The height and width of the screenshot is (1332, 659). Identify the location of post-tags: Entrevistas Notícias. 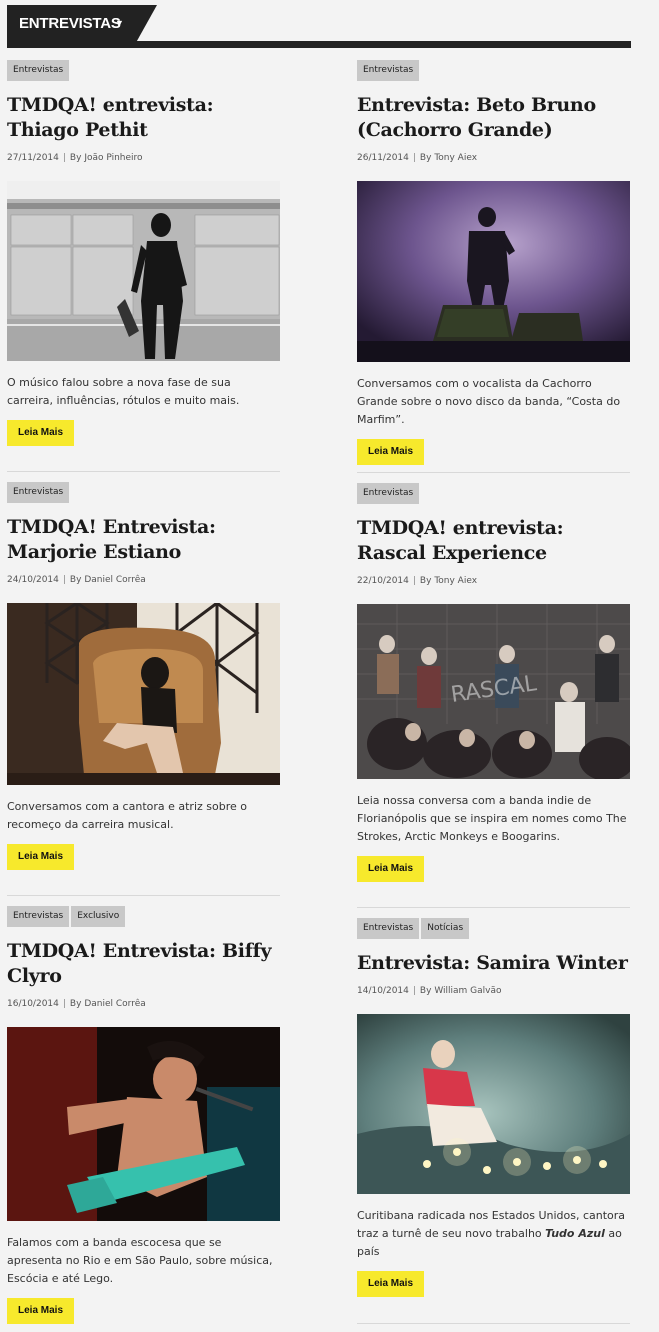
(493, 928).